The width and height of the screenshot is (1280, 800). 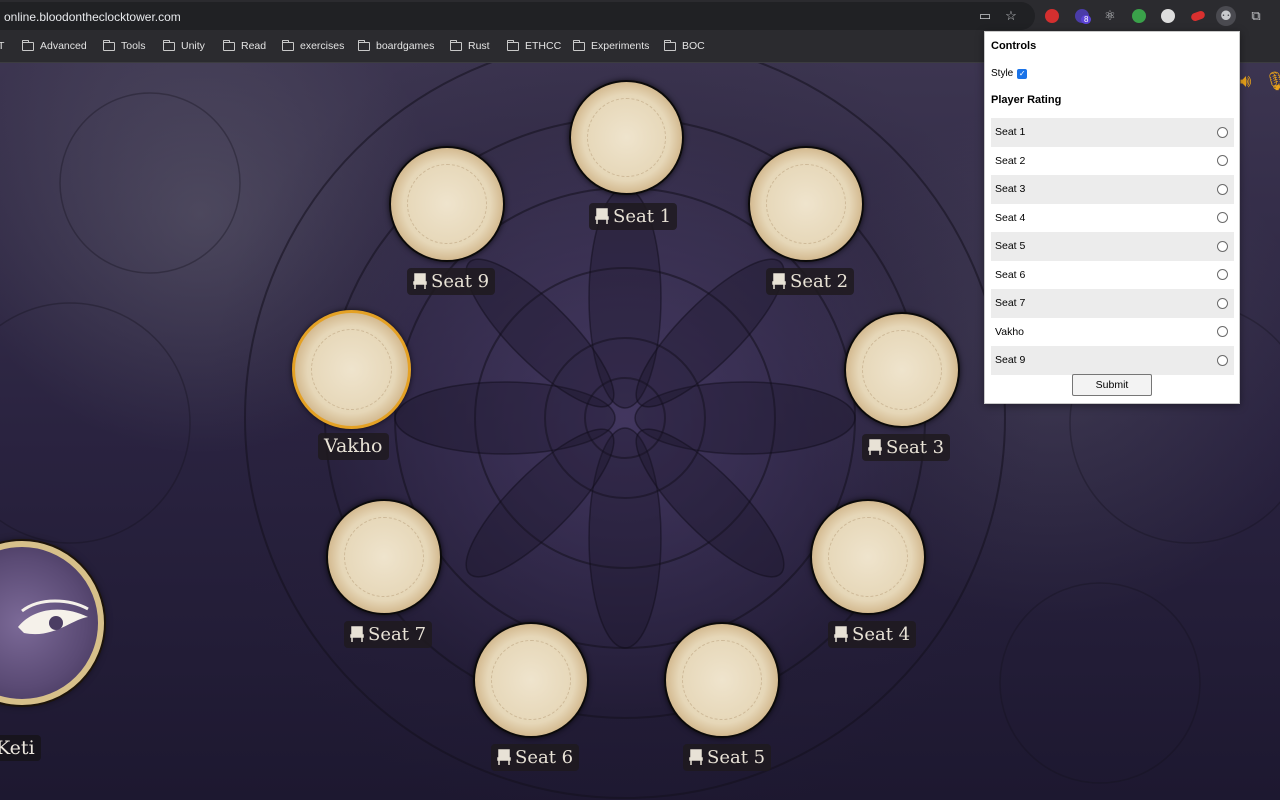 I want to click on speaker-icon: 🔊︎, so click(x=1245, y=81).